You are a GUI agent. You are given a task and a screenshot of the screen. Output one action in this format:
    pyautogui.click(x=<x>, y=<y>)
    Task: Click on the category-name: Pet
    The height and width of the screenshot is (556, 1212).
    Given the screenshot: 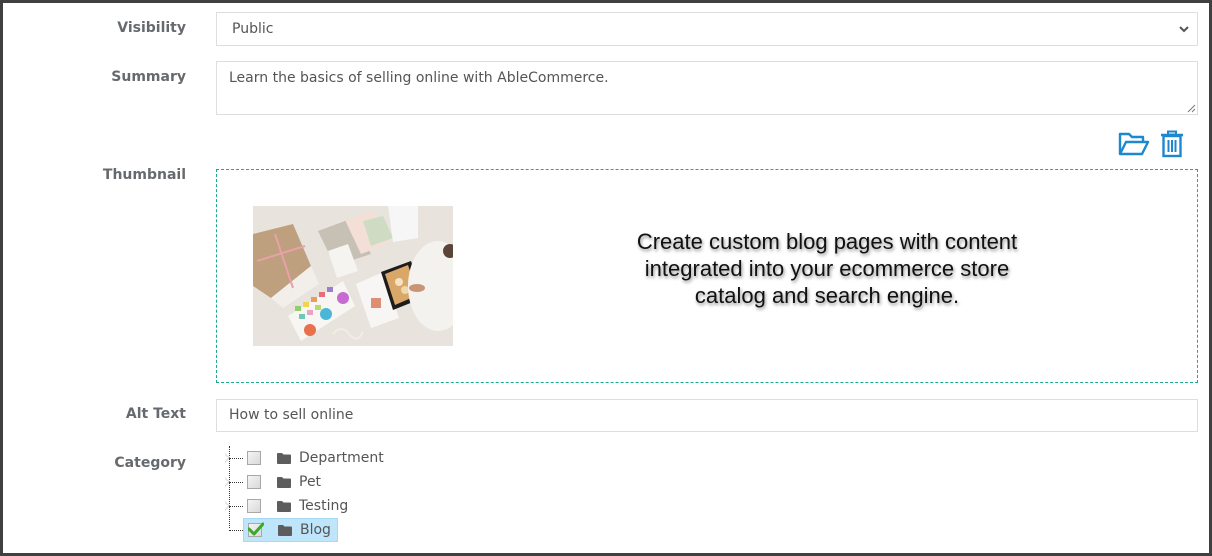 What is the action you would take?
    pyautogui.click(x=310, y=482)
    